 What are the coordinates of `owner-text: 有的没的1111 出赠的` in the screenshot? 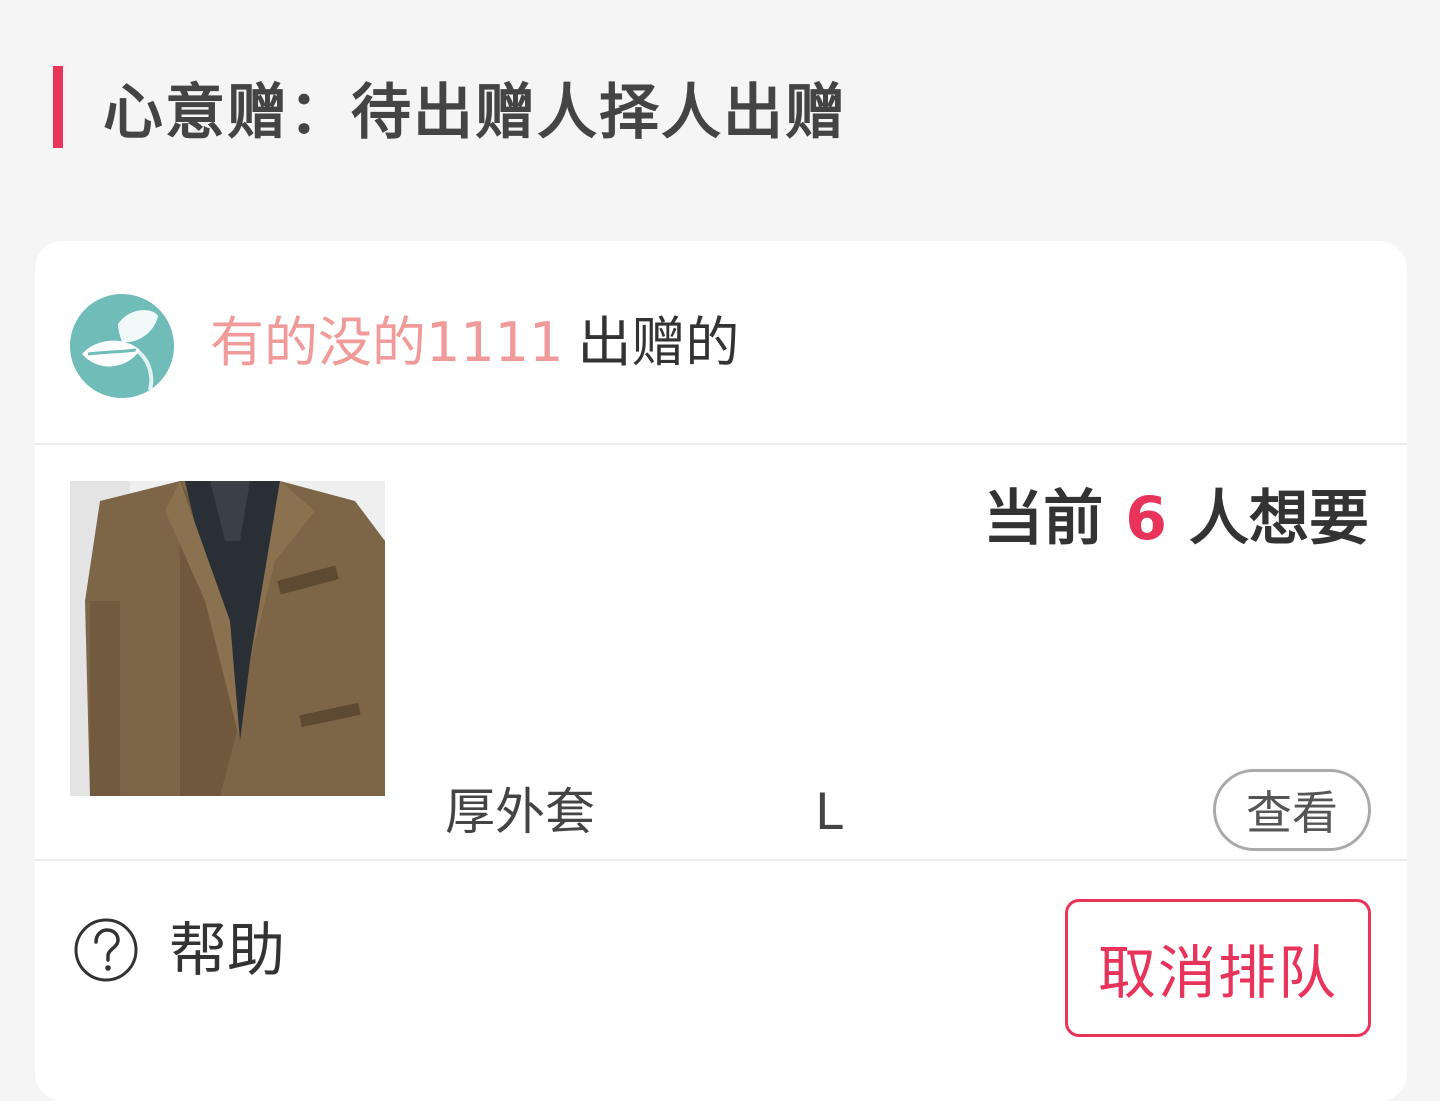 It's located at (474, 343).